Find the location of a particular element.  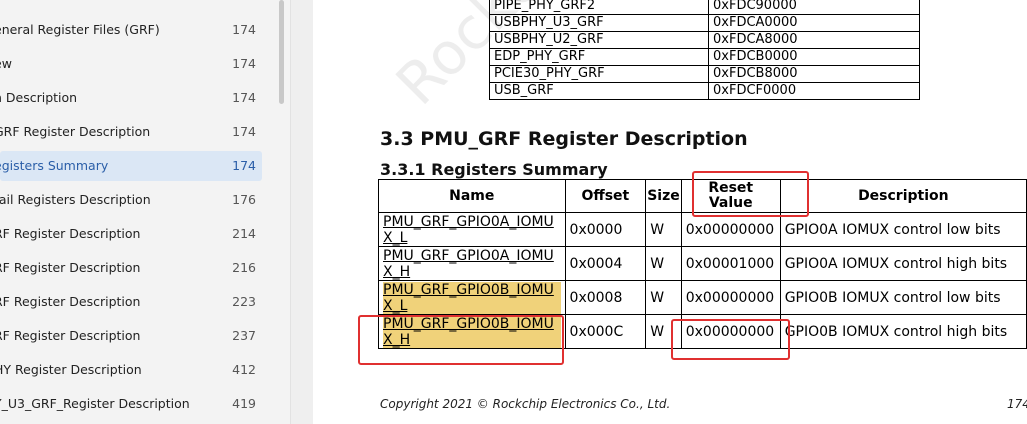

sidebar-item: eneral Register Files (GRF) 174 is located at coordinates (131, 30).